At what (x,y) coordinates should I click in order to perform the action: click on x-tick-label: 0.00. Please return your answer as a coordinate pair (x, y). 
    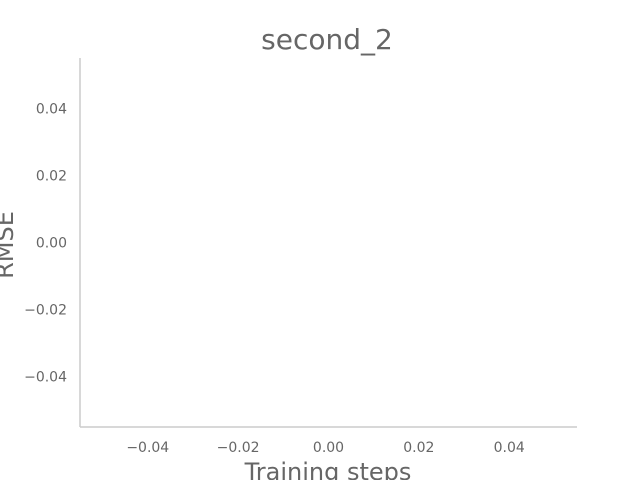
    Looking at the image, I should click on (328, 448).